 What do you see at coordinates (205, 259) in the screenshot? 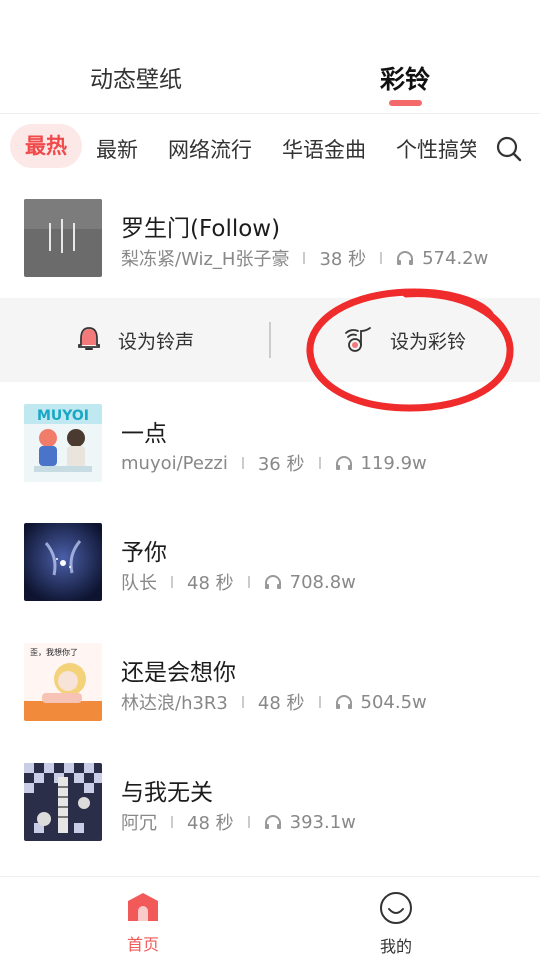
I see `song-artist: 梨冻紧/Wiz_H张子豪` at bounding box center [205, 259].